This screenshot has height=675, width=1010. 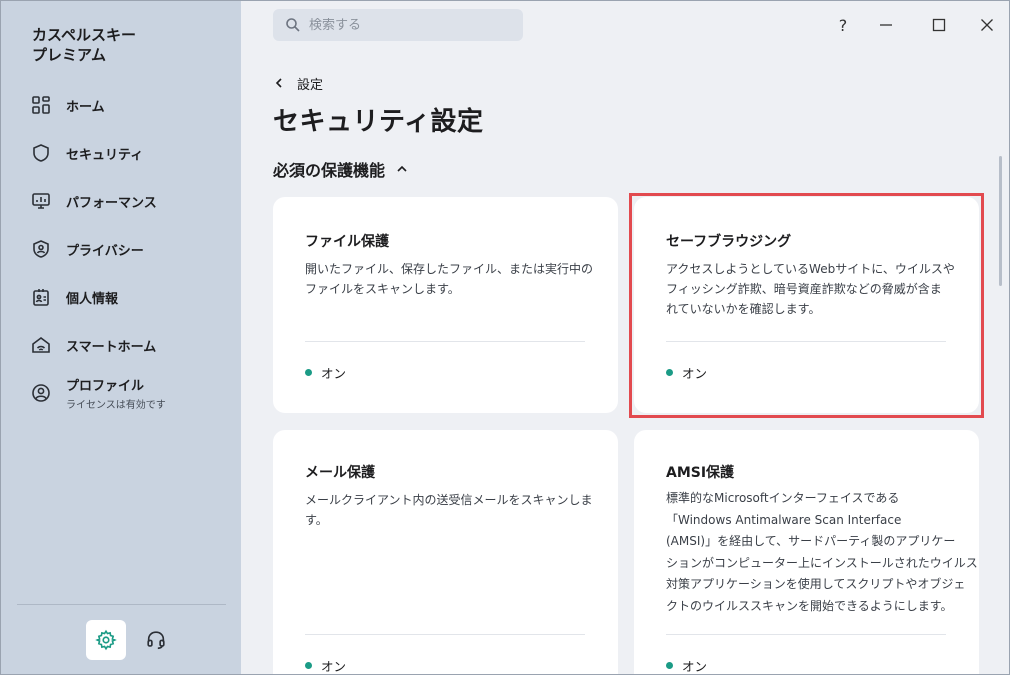 I want to click on card-title: AMSI保護, so click(x=700, y=473).